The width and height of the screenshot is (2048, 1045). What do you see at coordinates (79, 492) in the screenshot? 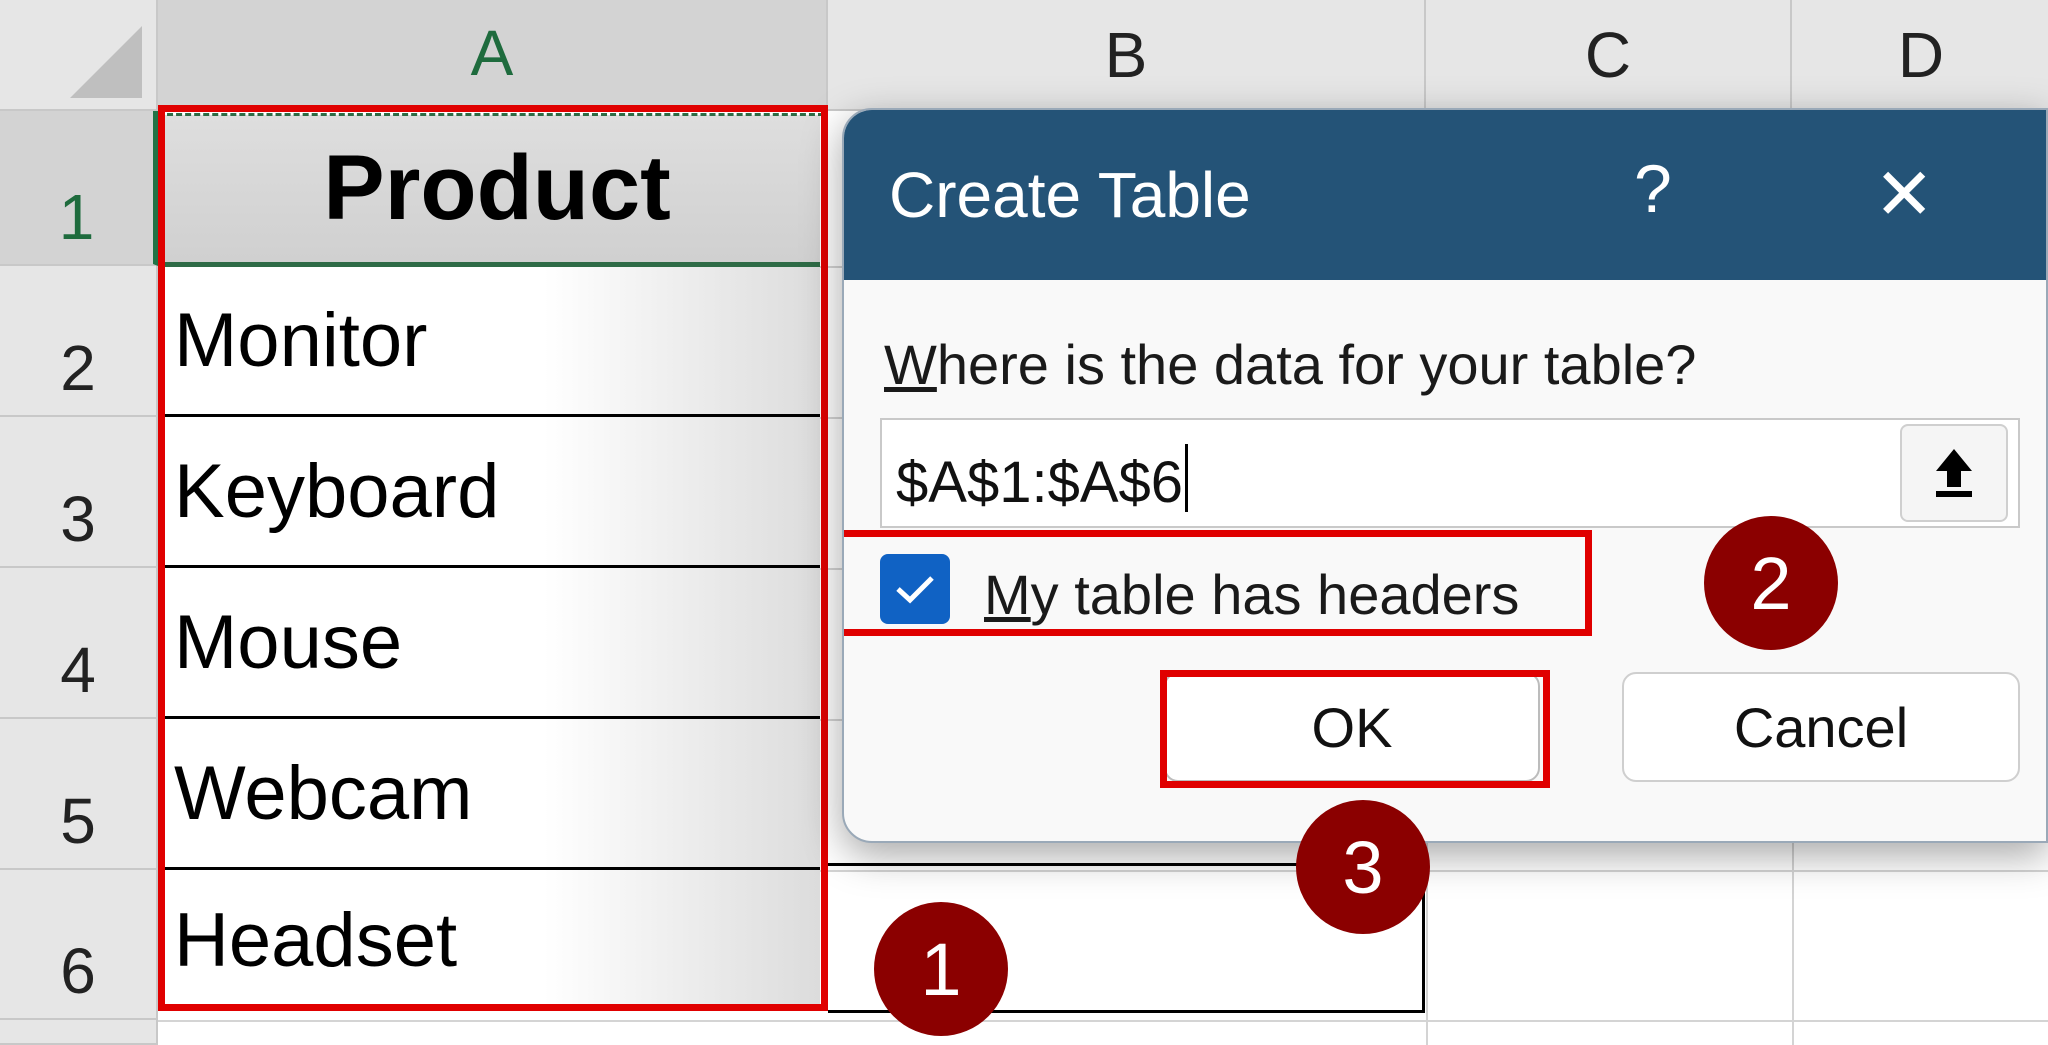
I see `row-header-3: 3` at bounding box center [79, 492].